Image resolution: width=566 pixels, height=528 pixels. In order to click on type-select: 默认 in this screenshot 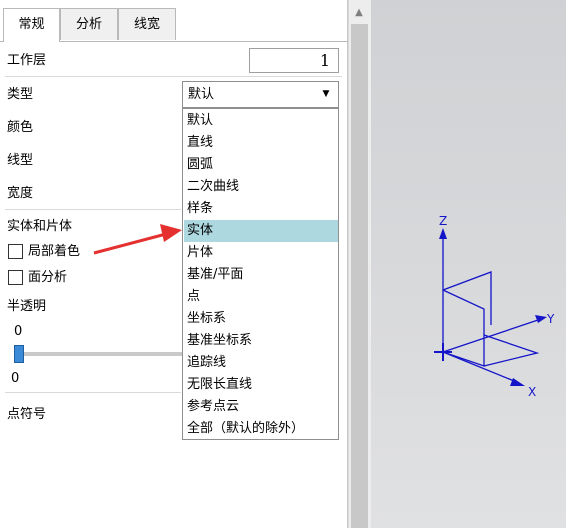, I will do `click(260, 94)`.